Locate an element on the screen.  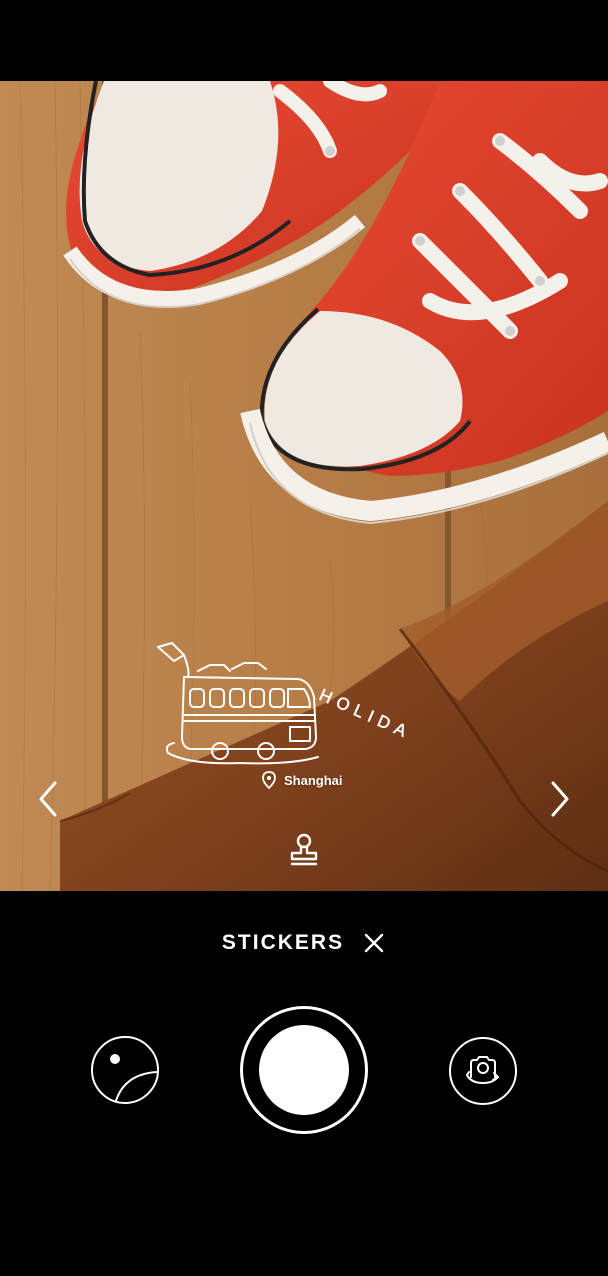
location-label: Shanghai is located at coordinates (313, 780).